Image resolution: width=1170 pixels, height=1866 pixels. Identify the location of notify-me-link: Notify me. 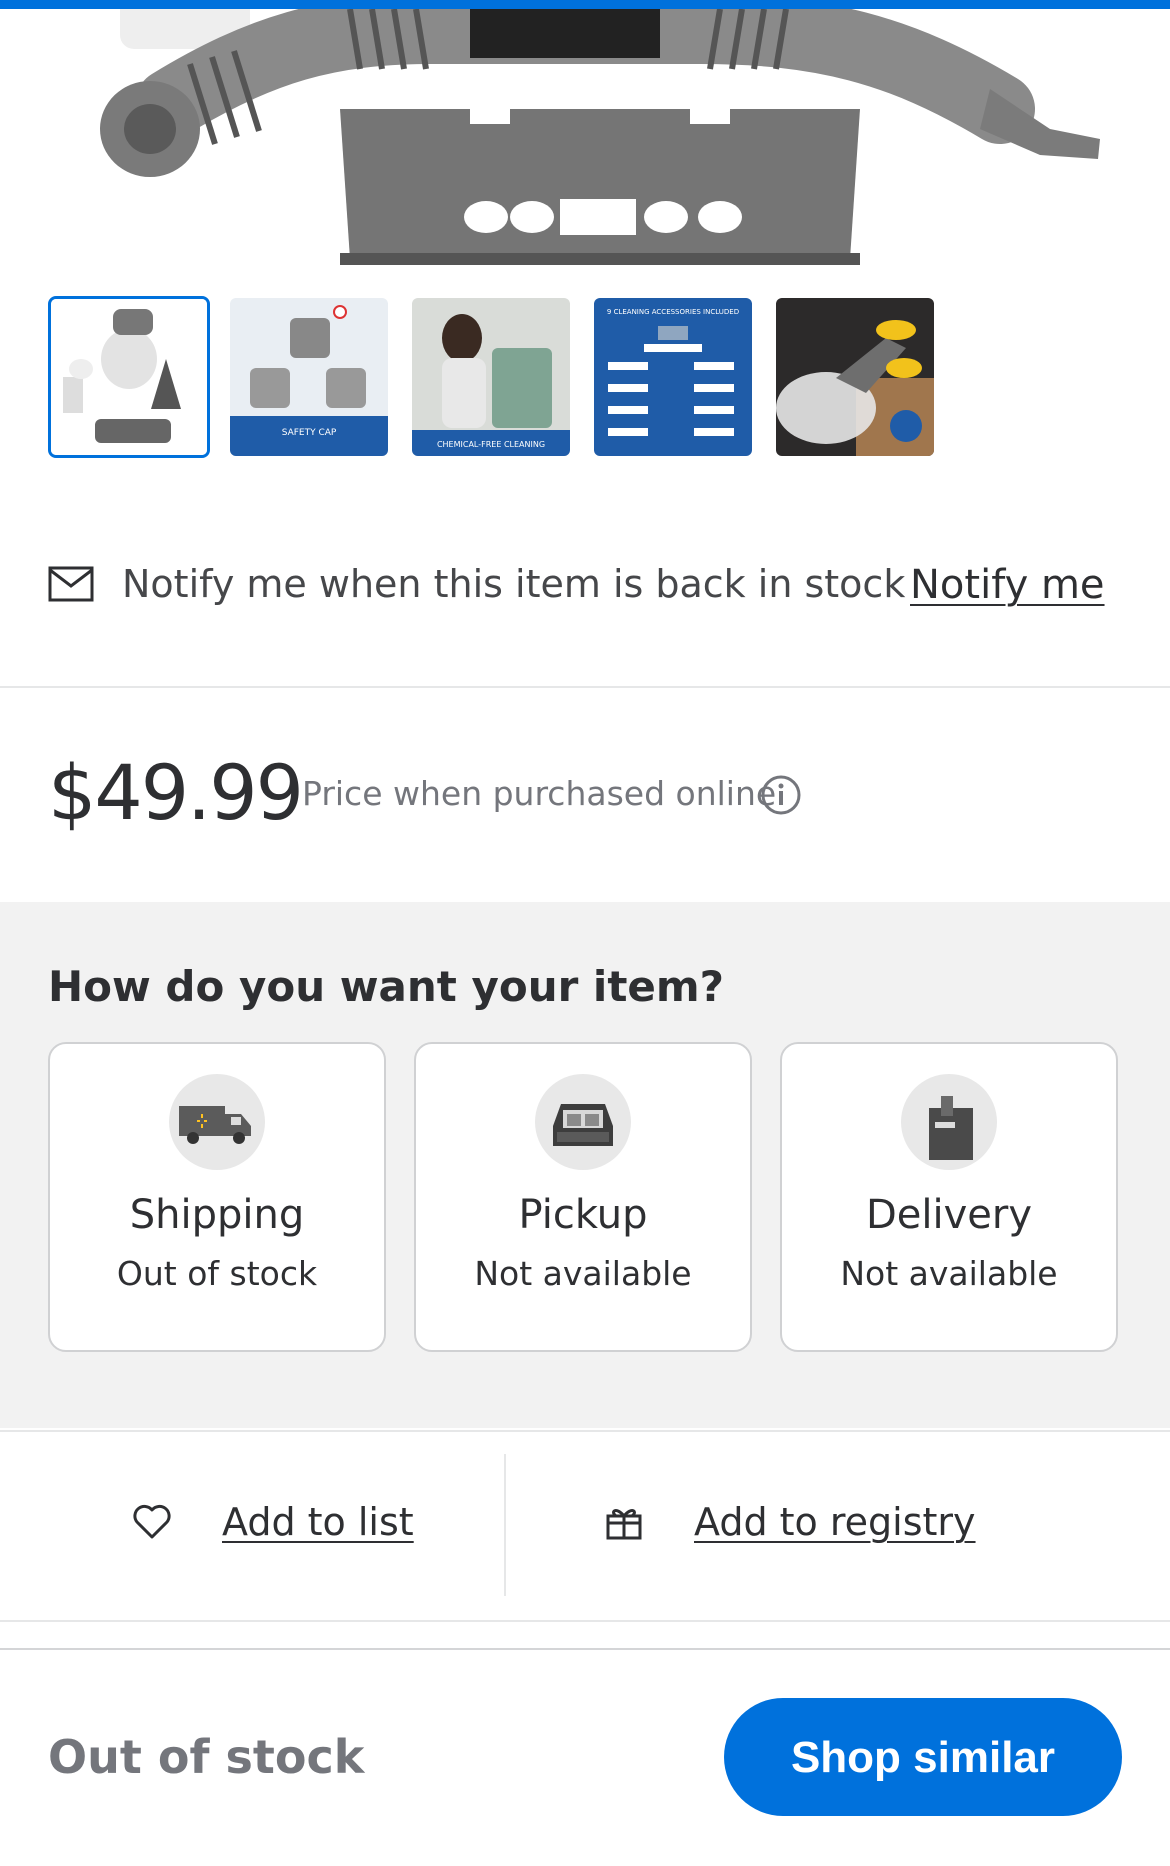
(1007, 585).